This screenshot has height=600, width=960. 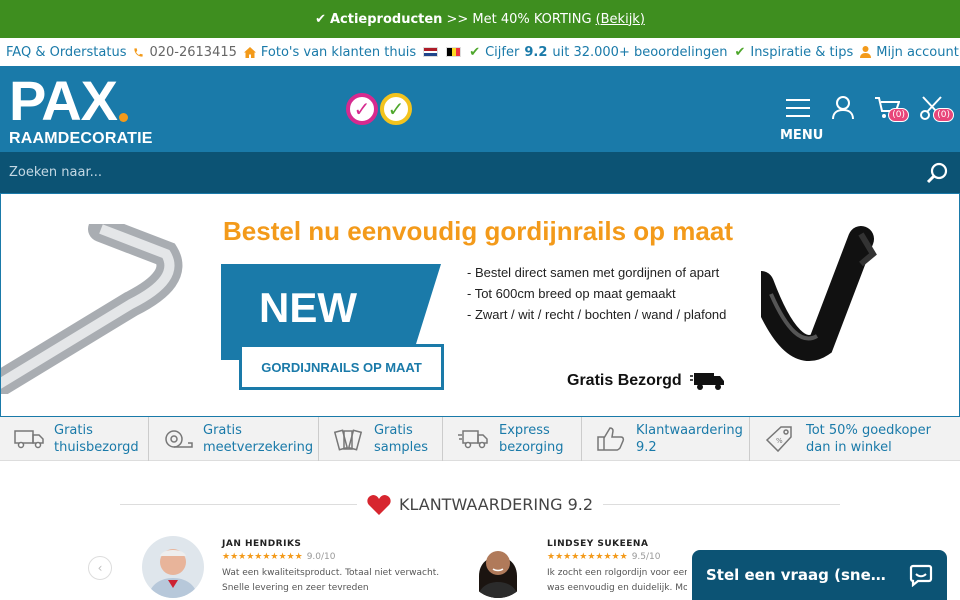 I want to click on promo-strong: Actieproducten, so click(x=386, y=19).